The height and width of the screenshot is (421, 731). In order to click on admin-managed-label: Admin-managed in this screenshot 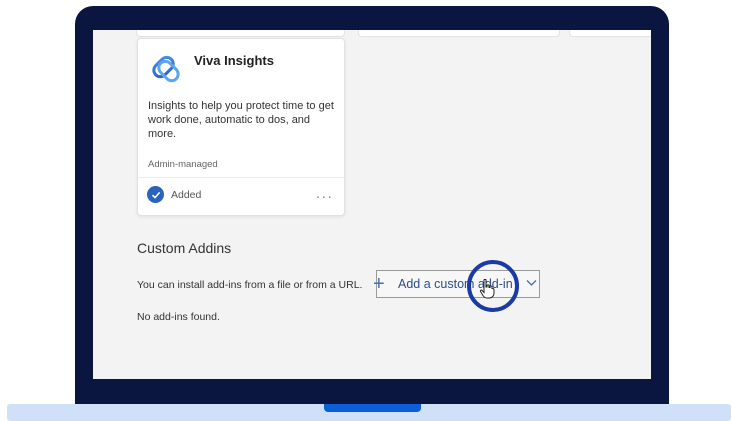, I will do `click(183, 164)`.